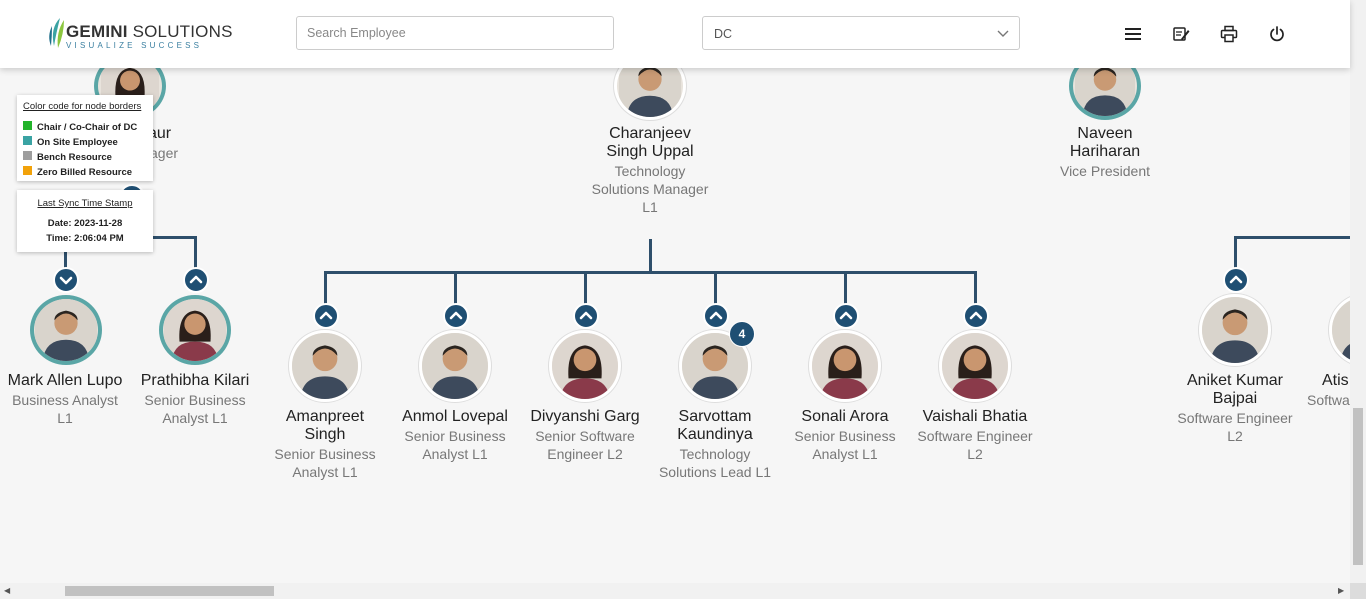 Image resolution: width=1366 pixels, height=599 pixels. Describe the element at coordinates (1229, 34) in the screenshot. I see `print-icon` at that location.